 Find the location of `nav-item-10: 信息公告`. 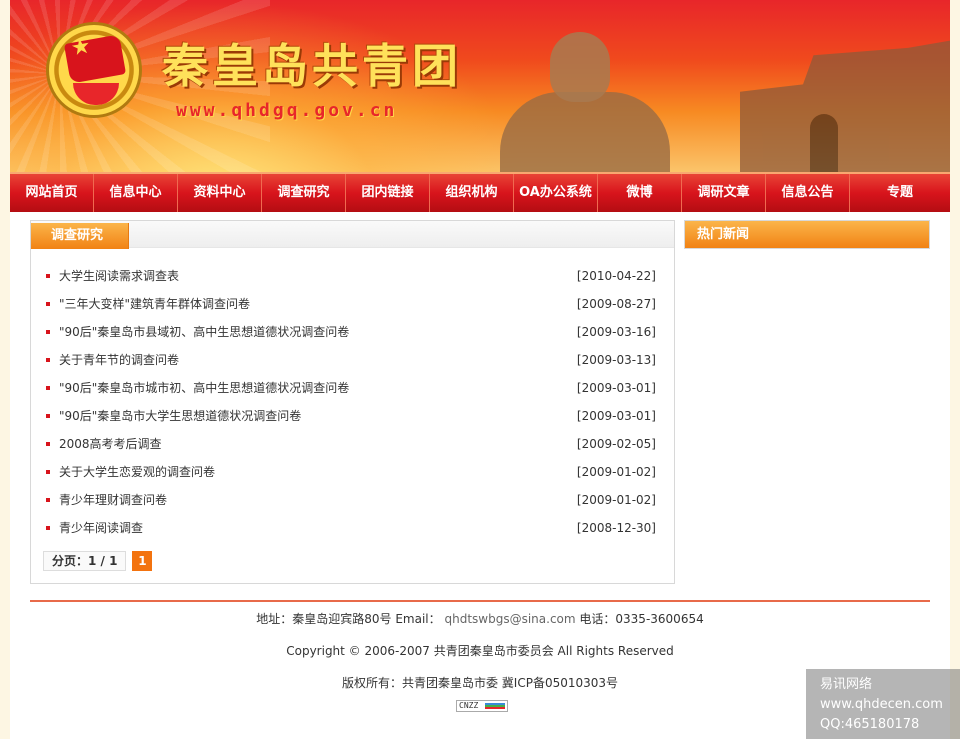

nav-item-10: 信息公告 is located at coordinates (808, 193).